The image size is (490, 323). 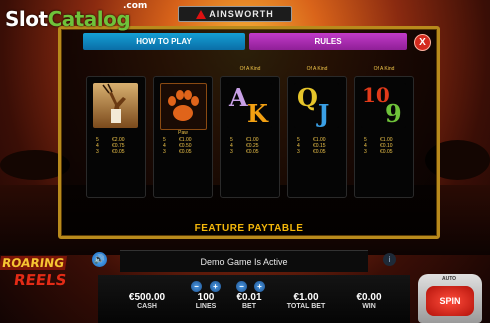 What do you see at coordinates (328, 41) in the screenshot?
I see `tab-rules: RULES` at bounding box center [328, 41].